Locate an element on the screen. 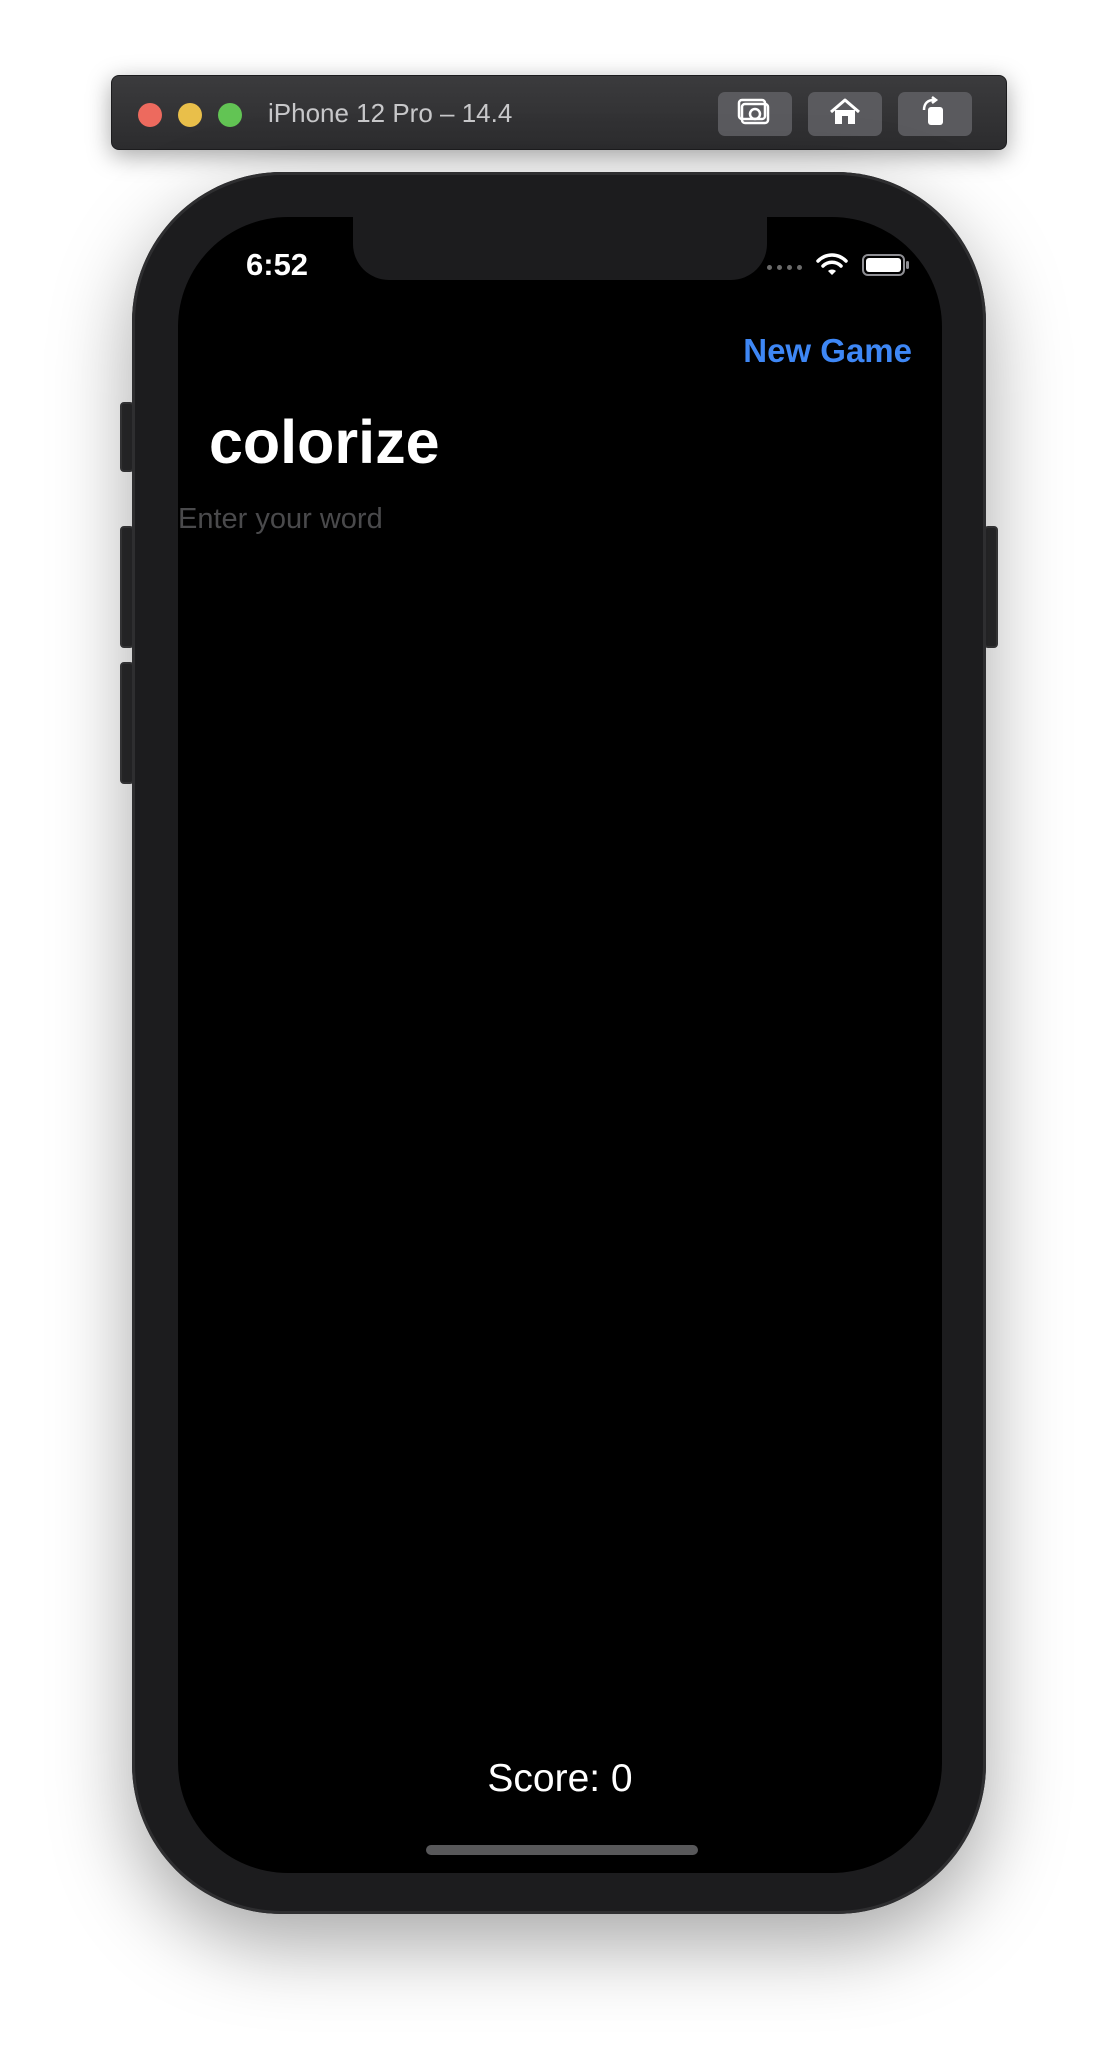 The width and height of the screenshot is (1118, 2064). battery-icon is located at coordinates (886, 267).